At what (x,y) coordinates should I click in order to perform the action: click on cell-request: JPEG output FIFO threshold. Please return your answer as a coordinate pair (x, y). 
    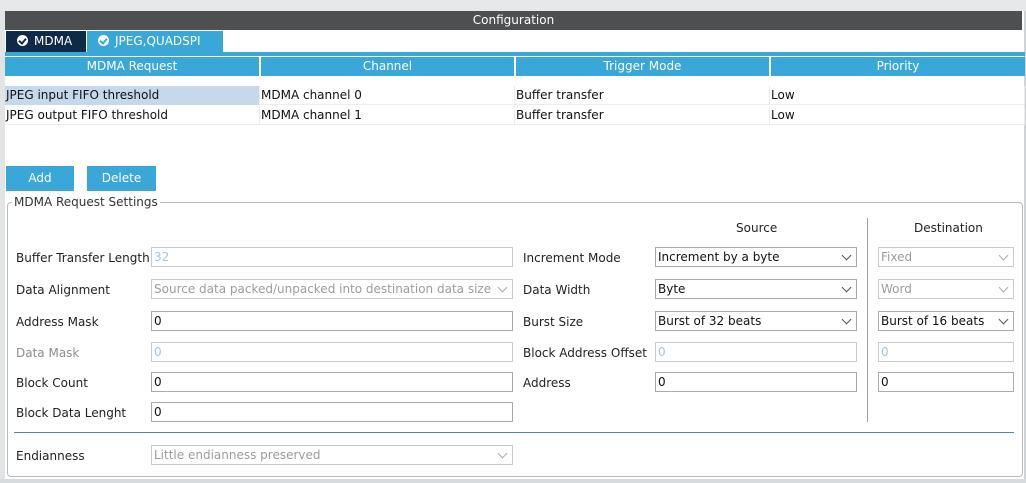
    Looking at the image, I should click on (132, 115).